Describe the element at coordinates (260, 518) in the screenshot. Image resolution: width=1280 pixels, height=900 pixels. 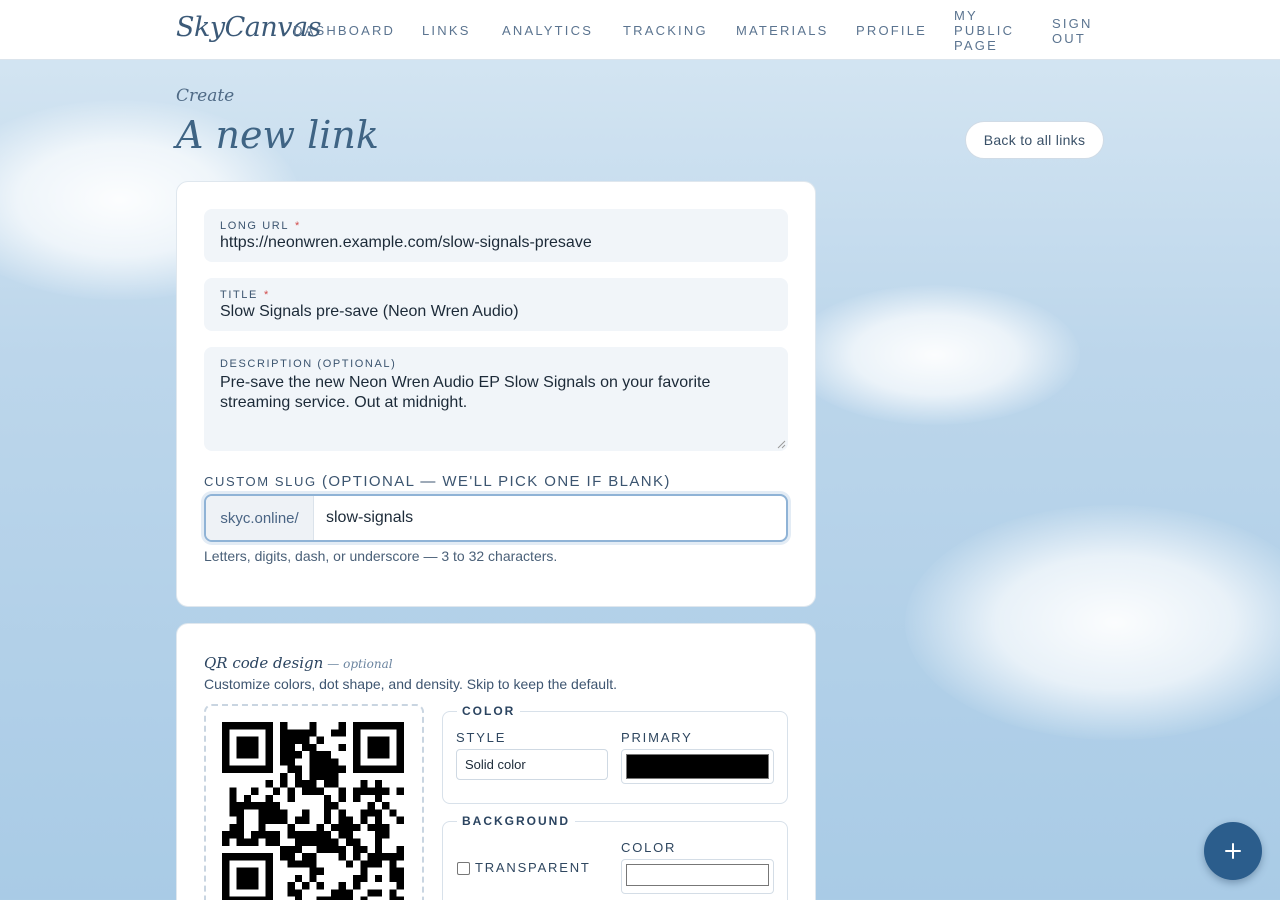
I see `slug-prefix: skyc.online/` at that location.